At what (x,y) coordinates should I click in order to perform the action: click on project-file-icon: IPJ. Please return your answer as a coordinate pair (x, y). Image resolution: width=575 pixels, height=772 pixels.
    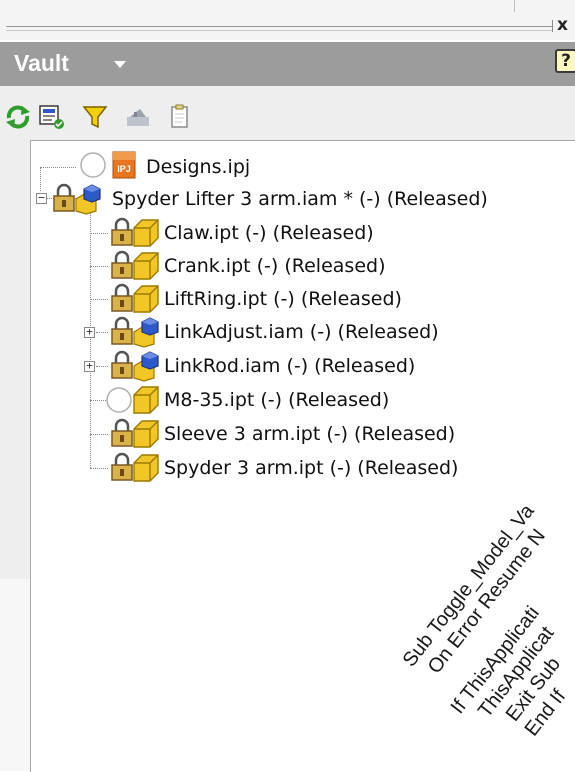
    Looking at the image, I should click on (124, 165).